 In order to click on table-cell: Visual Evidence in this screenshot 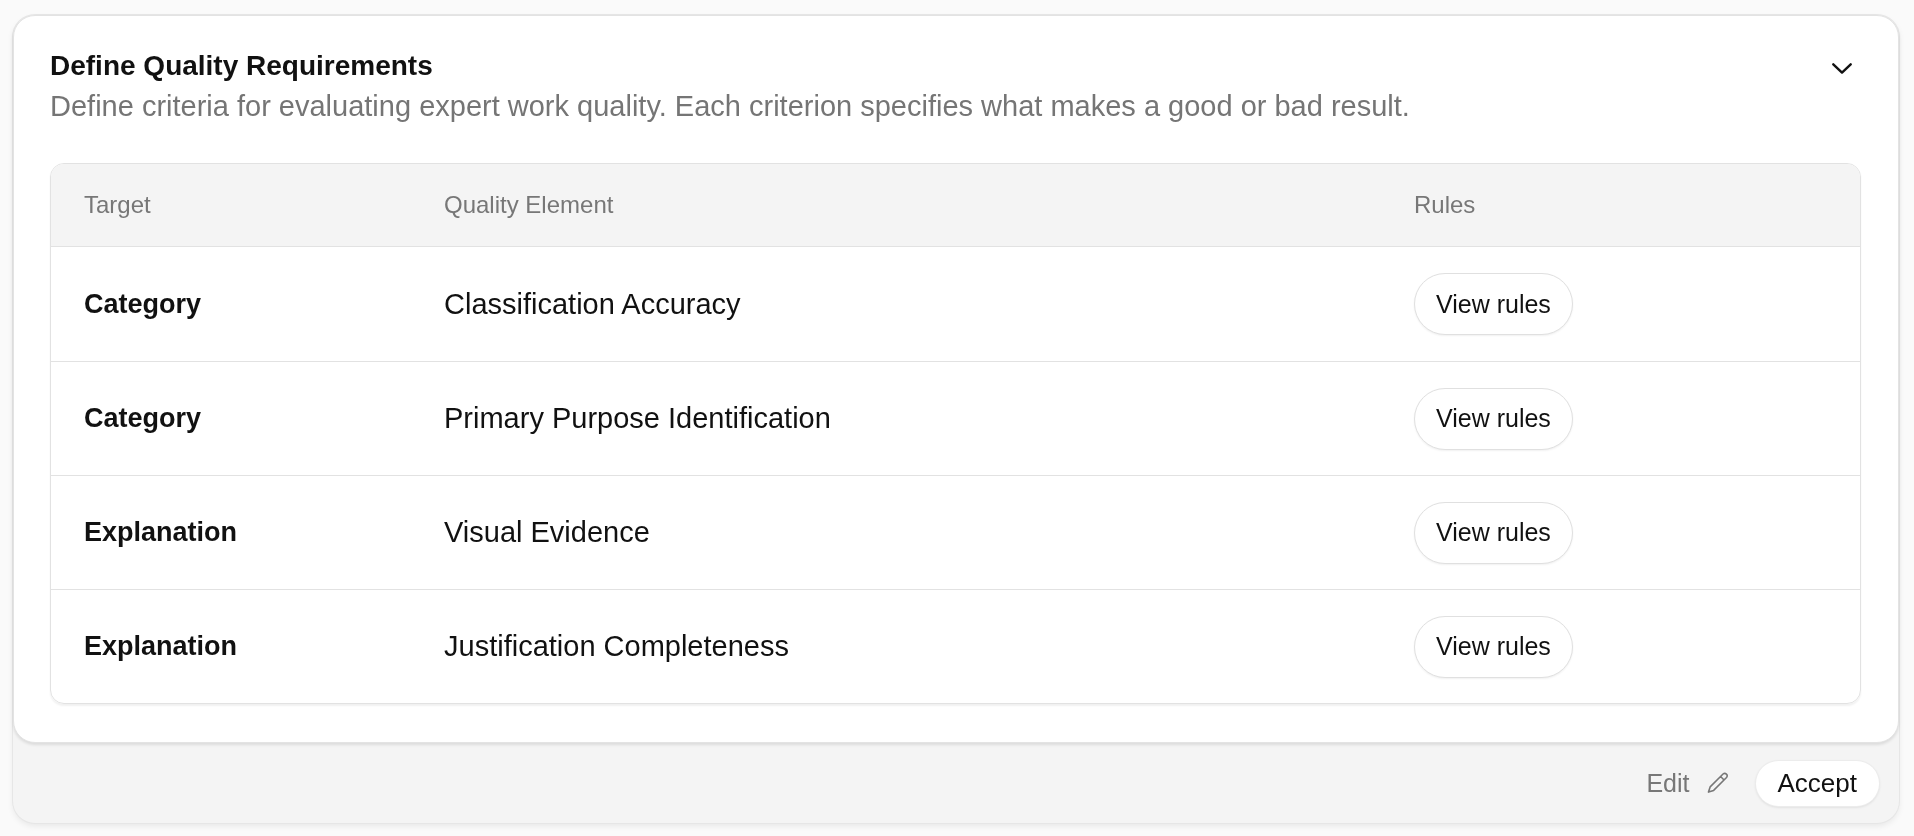, I will do `click(547, 532)`.